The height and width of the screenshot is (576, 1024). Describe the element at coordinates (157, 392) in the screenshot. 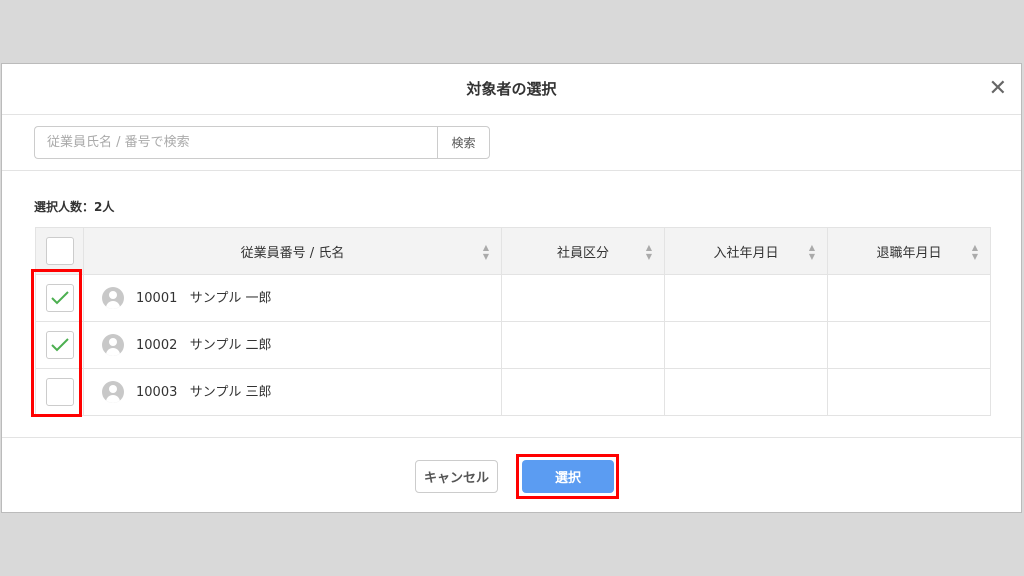

I see `employee-id: 10003` at that location.